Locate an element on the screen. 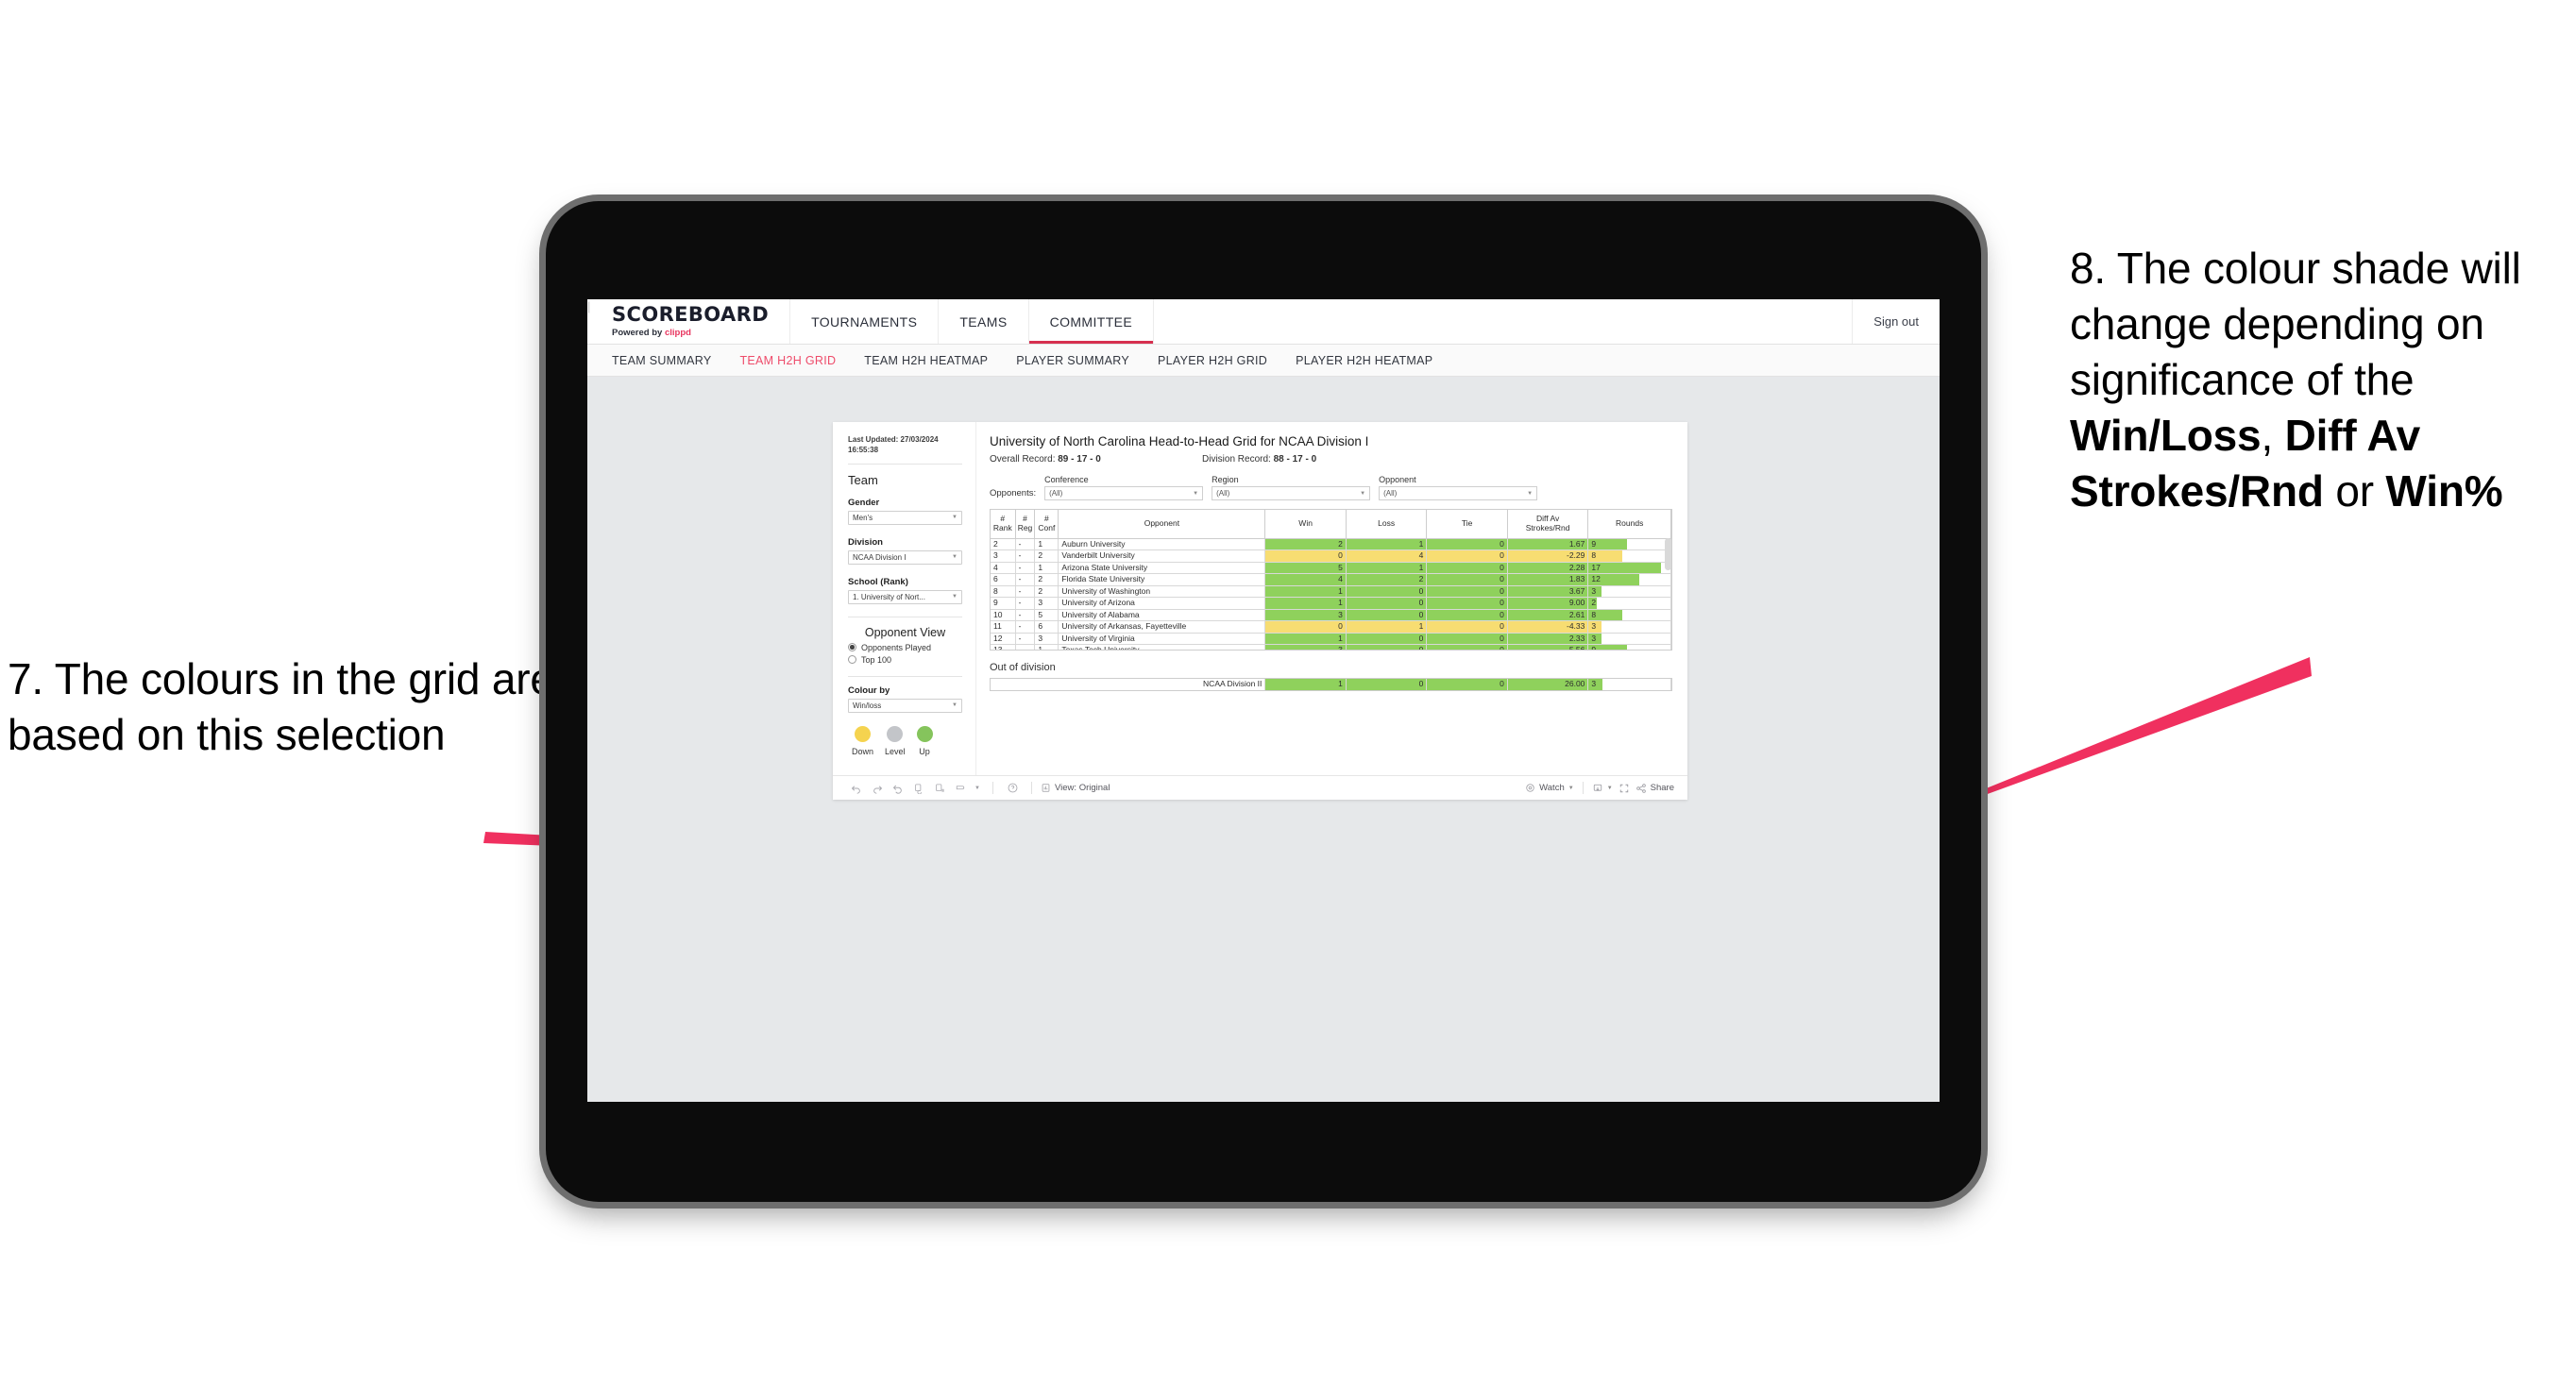 The width and height of the screenshot is (2576, 1386). share-icon is located at coordinates (1640, 788).